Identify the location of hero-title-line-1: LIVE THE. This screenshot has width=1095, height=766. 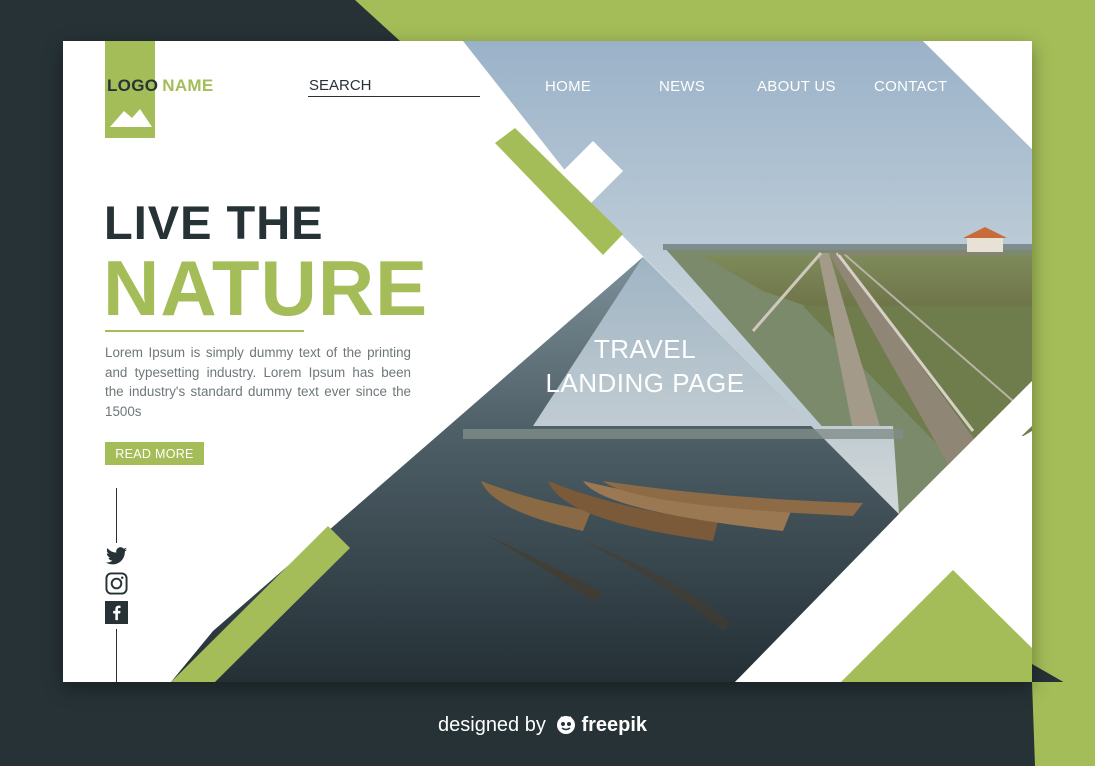
(214, 222).